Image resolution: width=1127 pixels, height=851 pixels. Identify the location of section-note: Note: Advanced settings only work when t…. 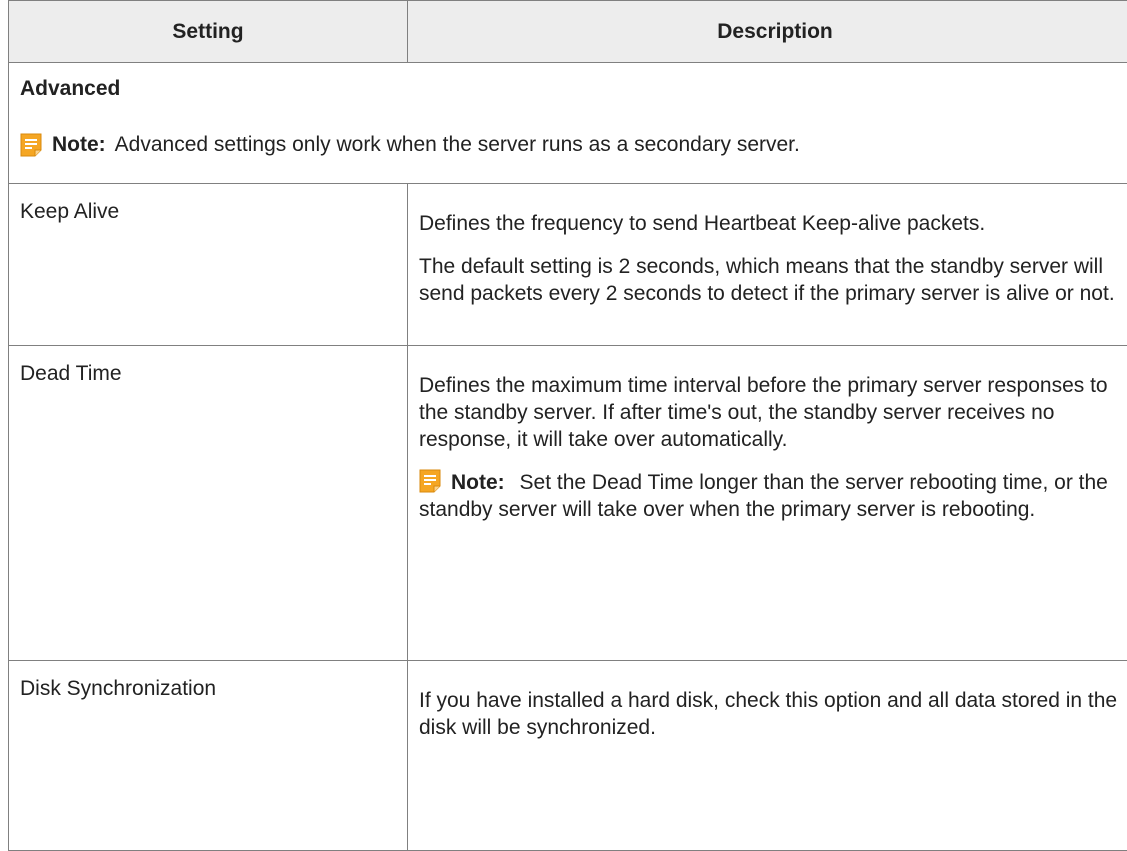
(573, 145).